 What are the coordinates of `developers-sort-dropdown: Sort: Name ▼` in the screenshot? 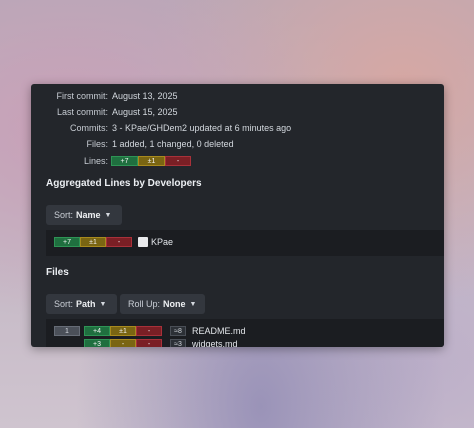 It's located at (84, 215).